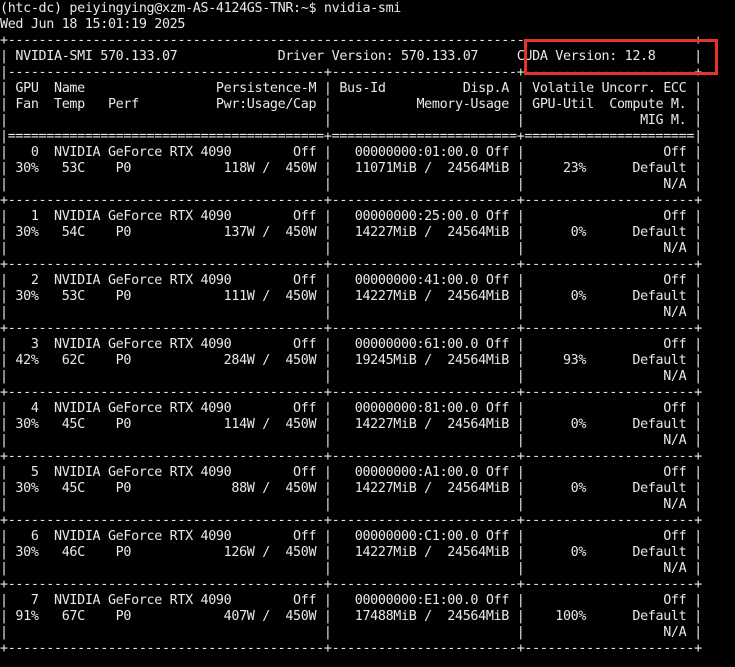 The width and height of the screenshot is (735, 667). What do you see at coordinates (93, 24) in the screenshot?
I see `terminal-line-date: Wed Jun 18 15:01:19 2025` at bounding box center [93, 24].